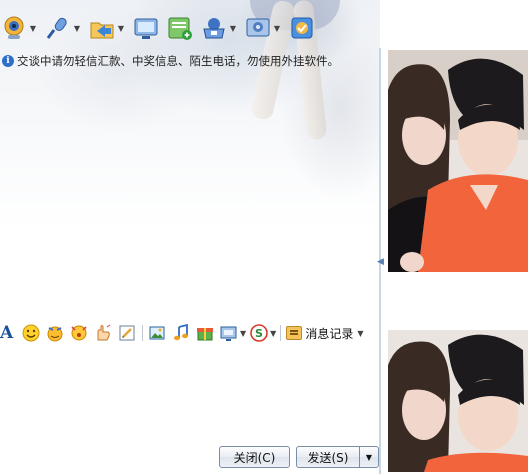 The image size is (530, 474). Describe the element at coordinates (380, 262) in the screenshot. I see `collapse-arrow-icon: ◀` at that location.